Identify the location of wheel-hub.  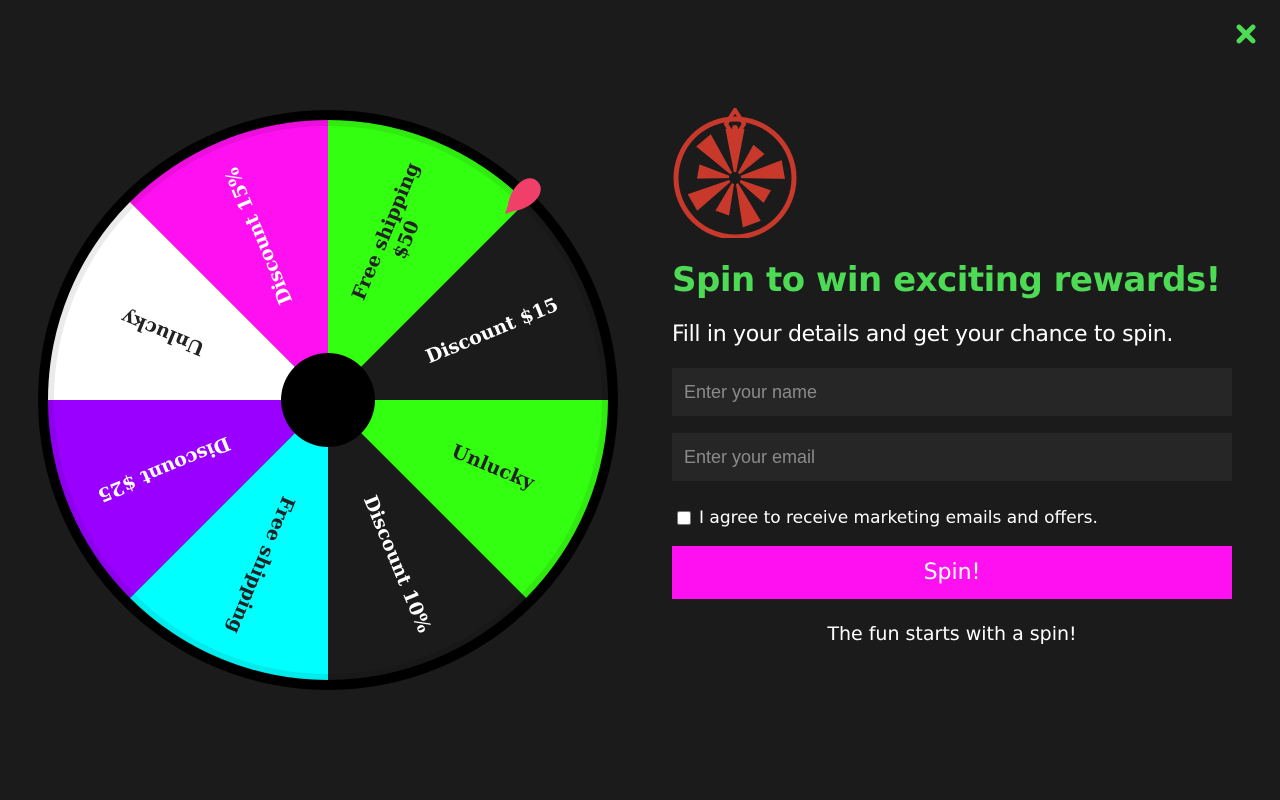
(328, 400).